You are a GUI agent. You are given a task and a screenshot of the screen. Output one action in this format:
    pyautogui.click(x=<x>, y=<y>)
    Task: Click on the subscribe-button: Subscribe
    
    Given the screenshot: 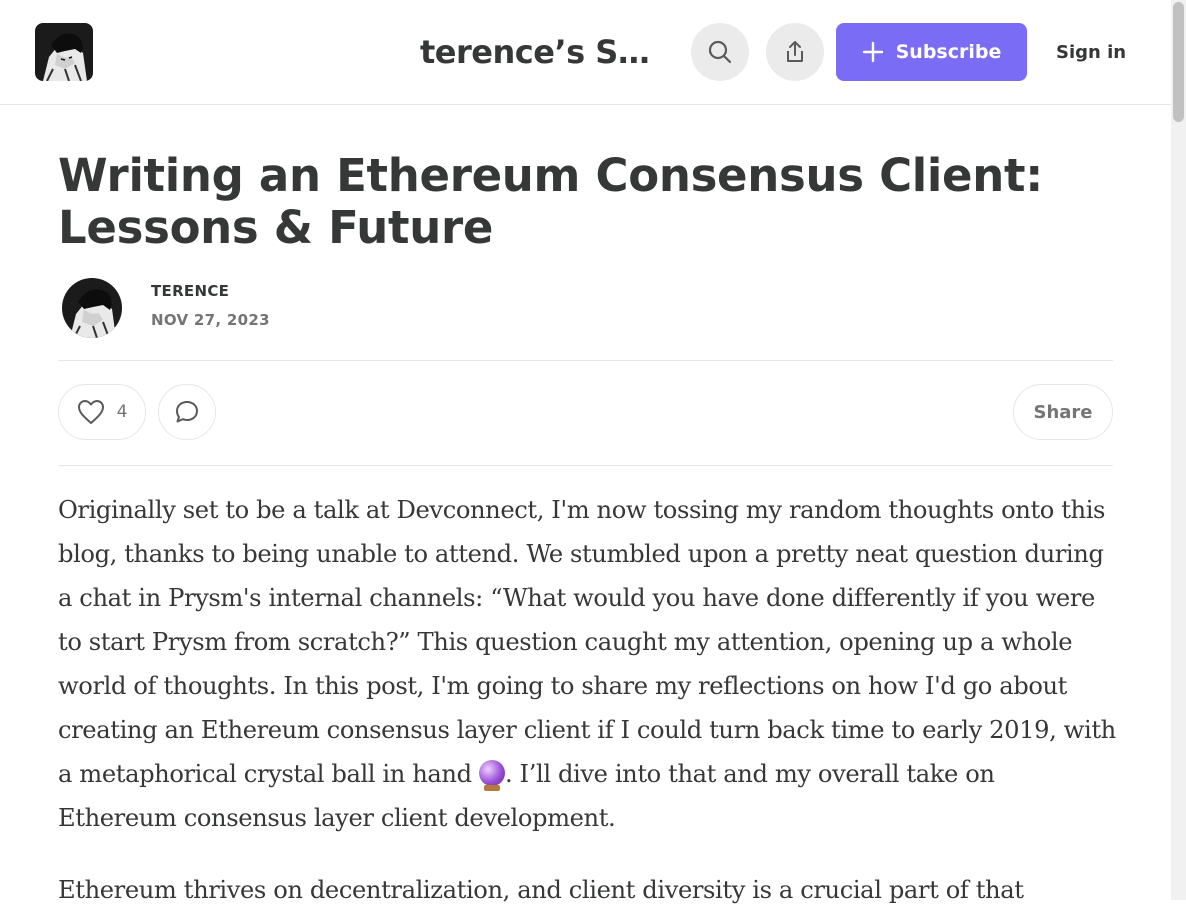 What is the action you would take?
    pyautogui.click(x=931, y=52)
    